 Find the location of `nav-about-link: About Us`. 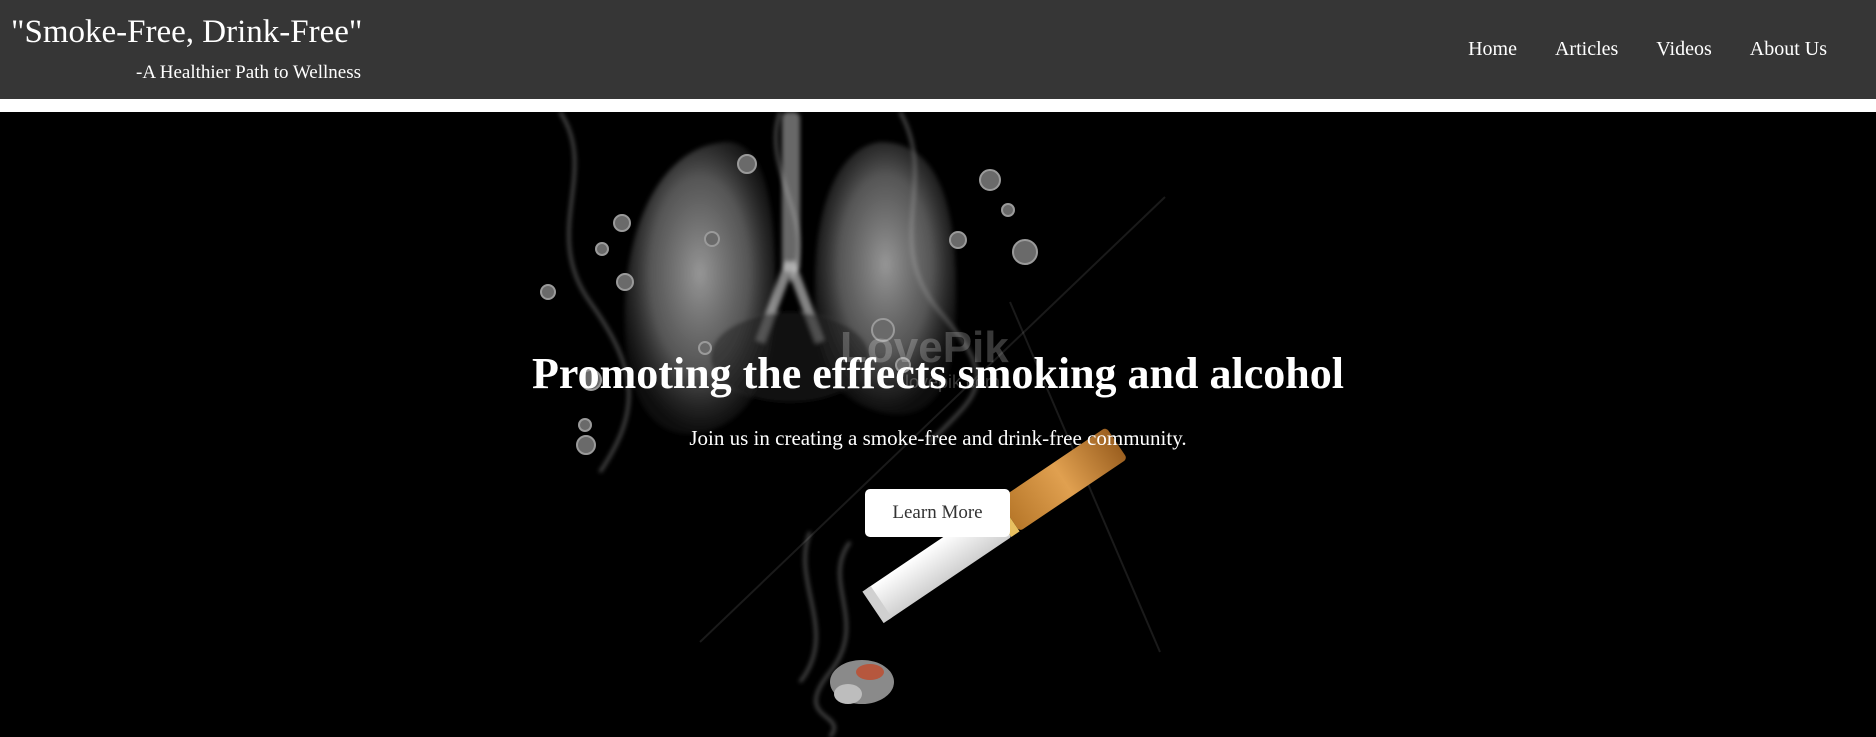

nav-about-link: About Us is located at coordinates (1788, 49).